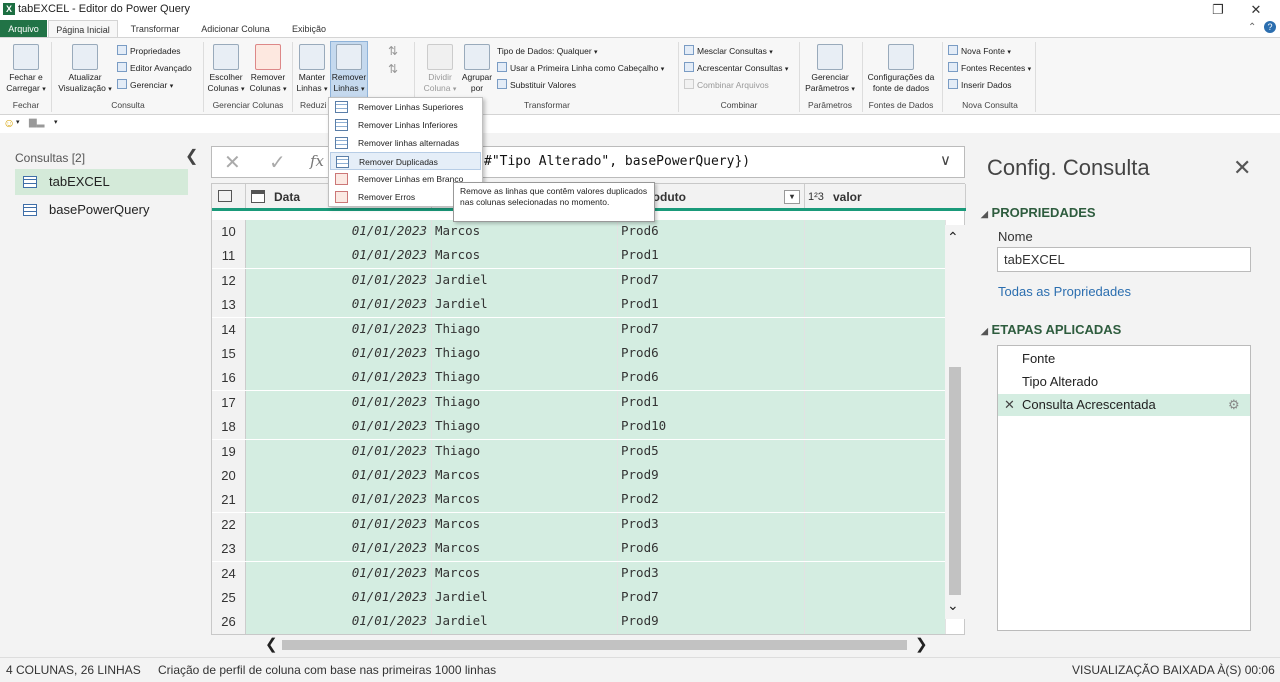 The image size is (1280, 682). What do you see at coordinates (1124, 382) in the screenshot?
I see `step-tipo-alterado: Tipo Alterado` at bounding box center [1124, 382].